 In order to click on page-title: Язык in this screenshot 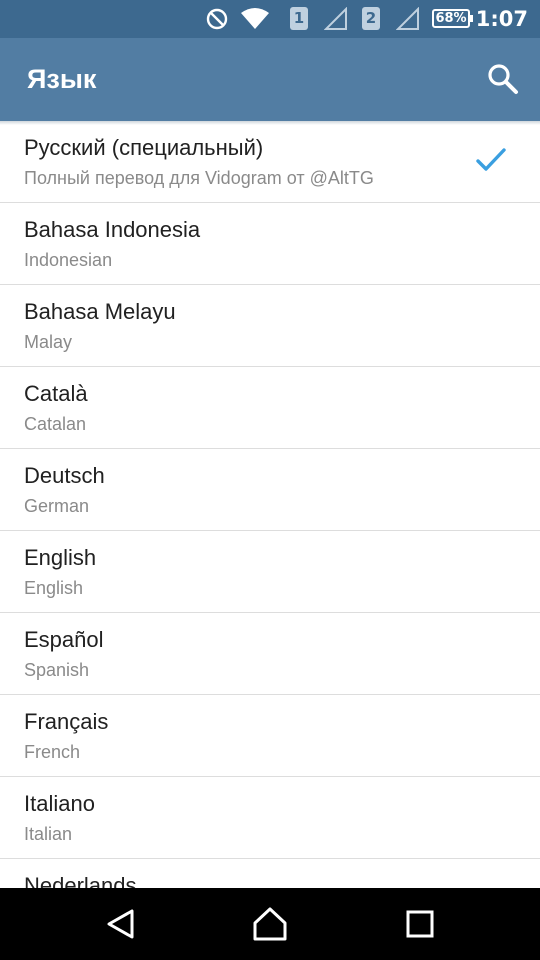, I will do `click(62, 79)`.